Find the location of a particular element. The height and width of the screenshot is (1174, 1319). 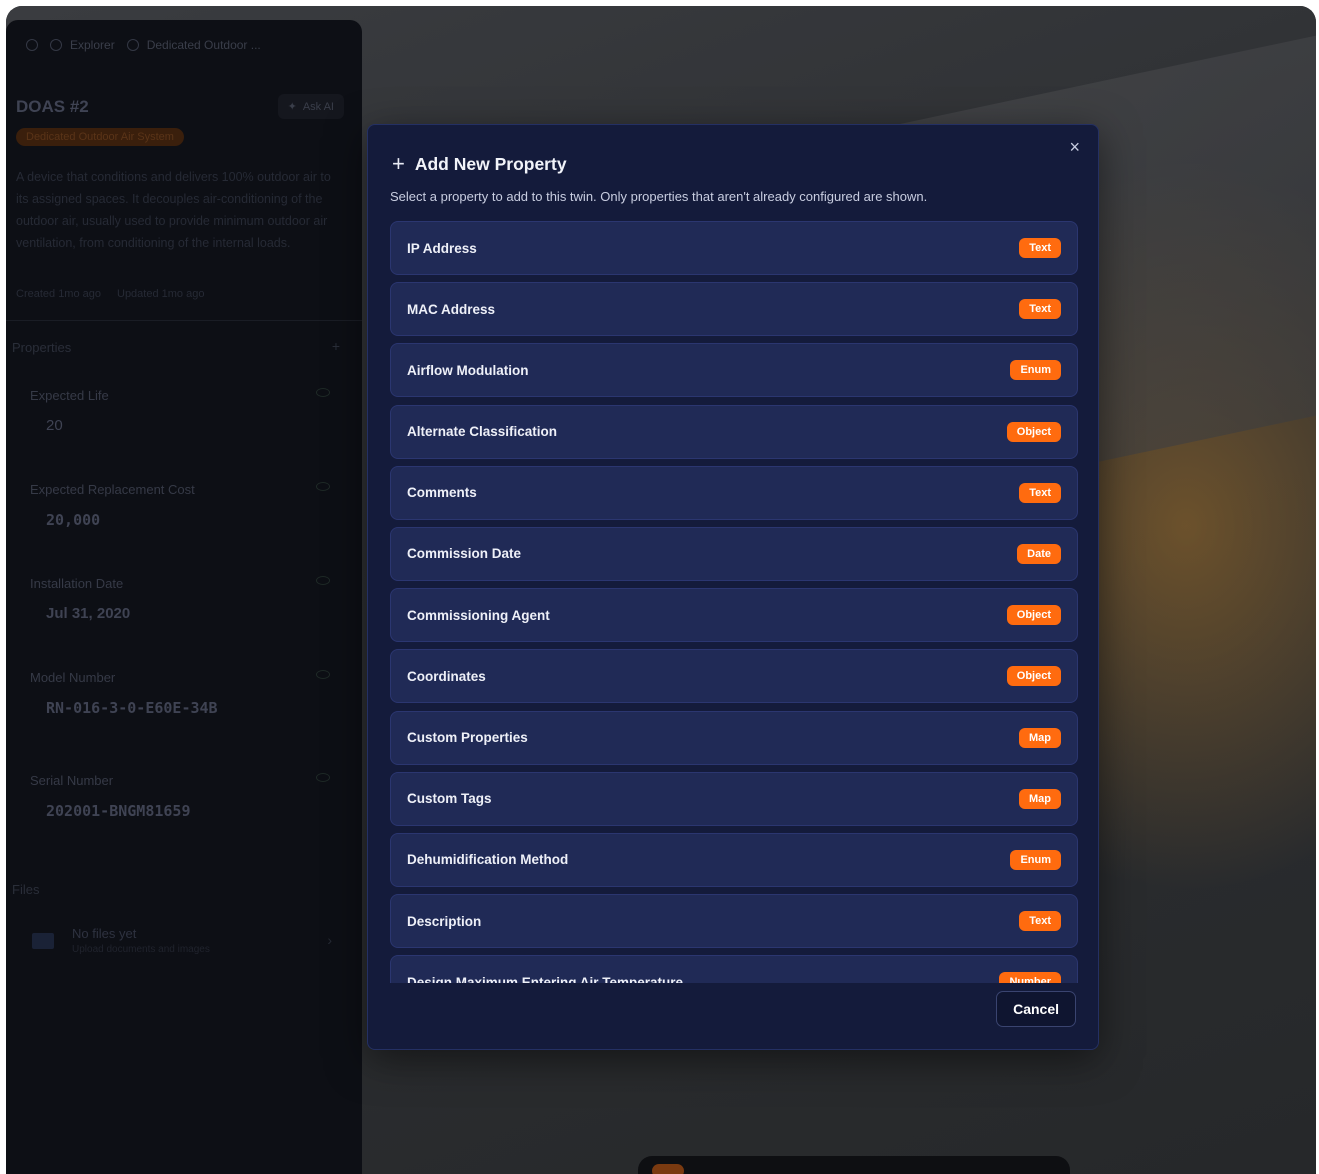

modal-footer: Cancel is located at coordinates (1036, 1009).